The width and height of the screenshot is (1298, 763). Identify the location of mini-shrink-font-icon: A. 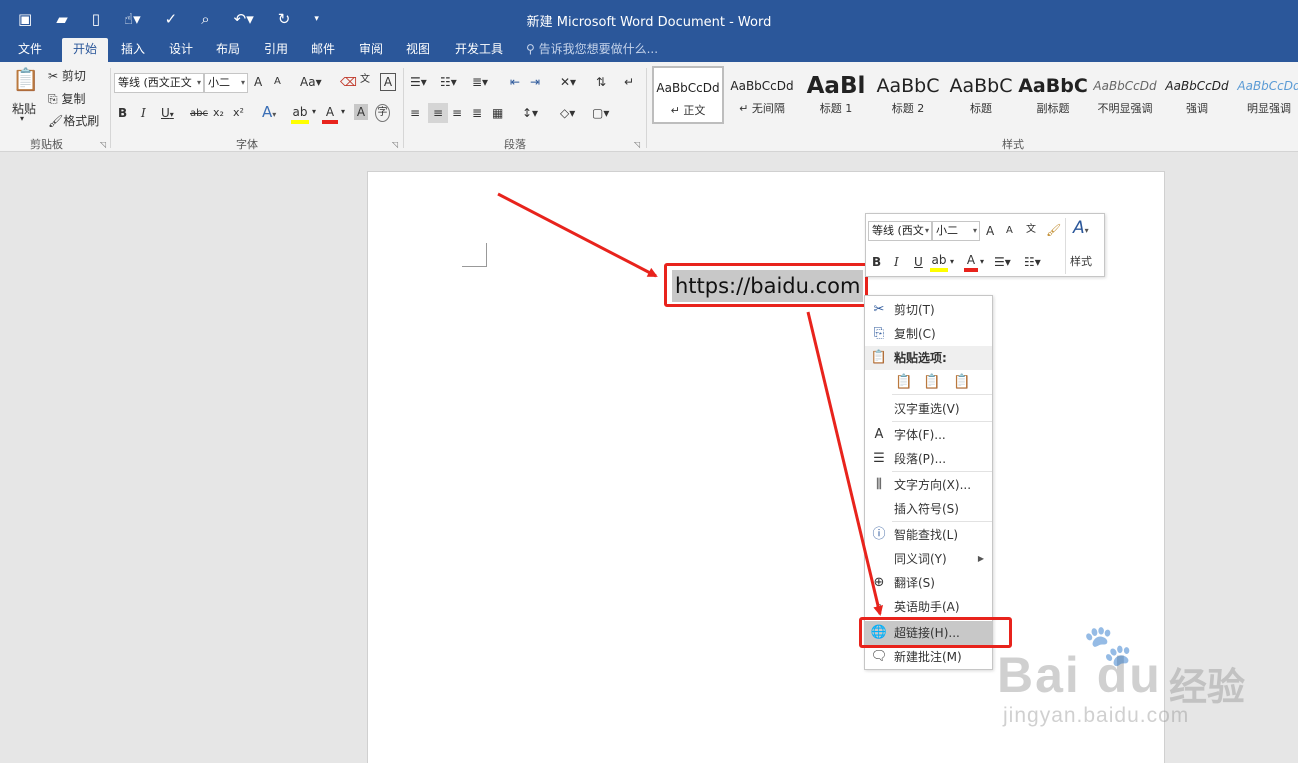
(1009, 231).